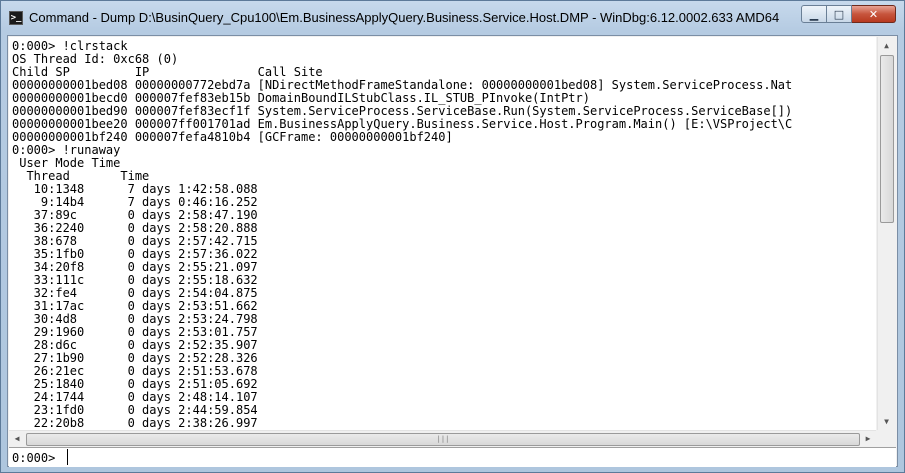  I want to click on maximize-button: □, so click(839, 14).